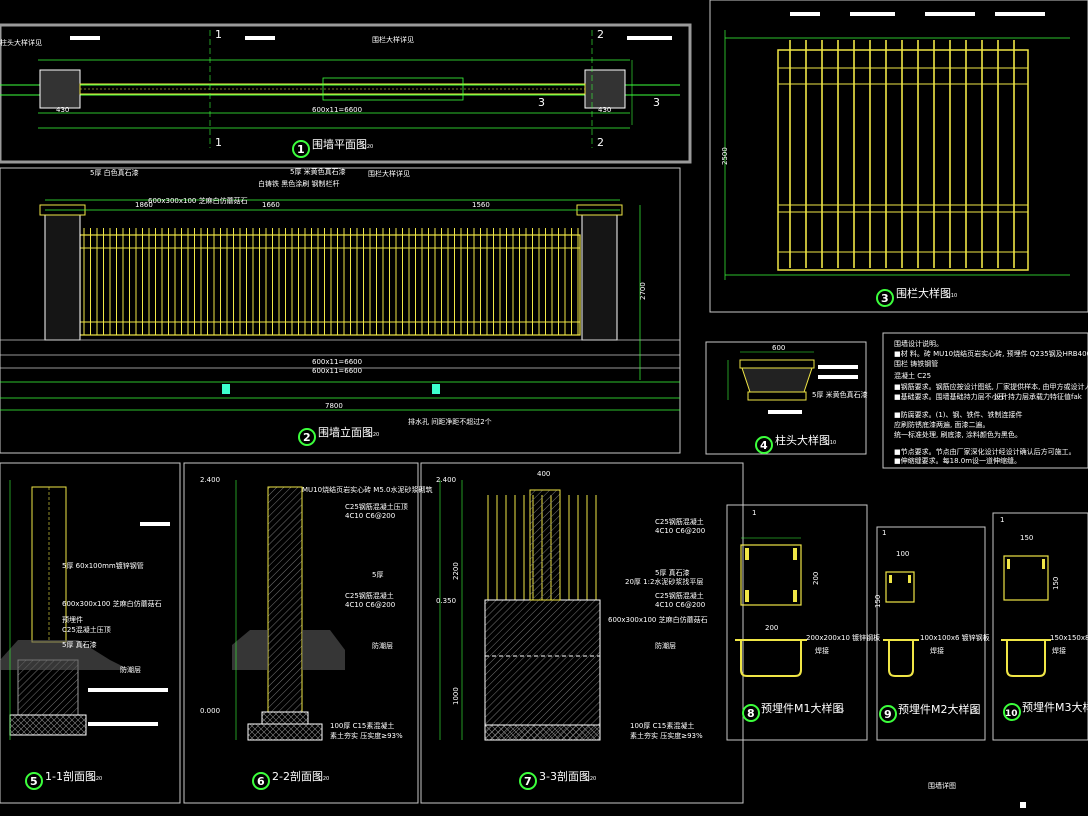 The height and width of the screenshot is (816, 1088). I want to click on elev-note-drain: 排水孔 间距净距不超过2个, so click(450, 421).